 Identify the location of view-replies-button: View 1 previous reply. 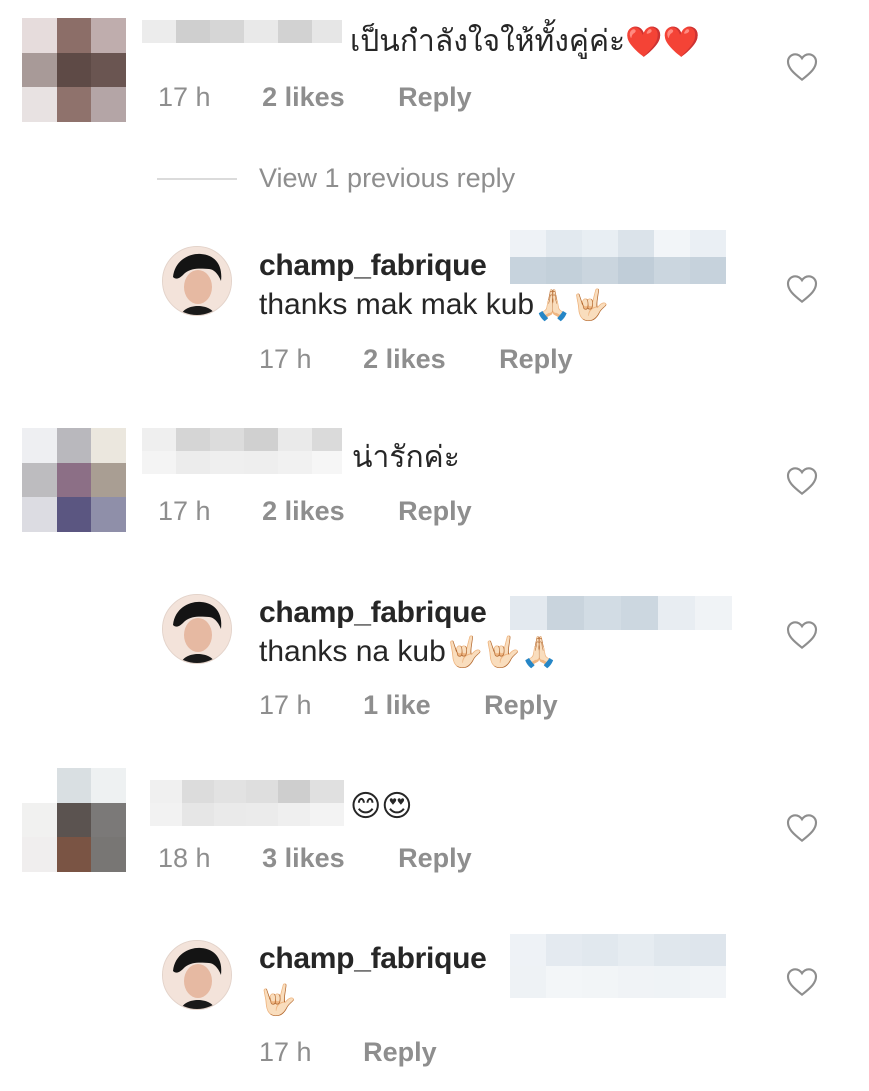
(387, 178).